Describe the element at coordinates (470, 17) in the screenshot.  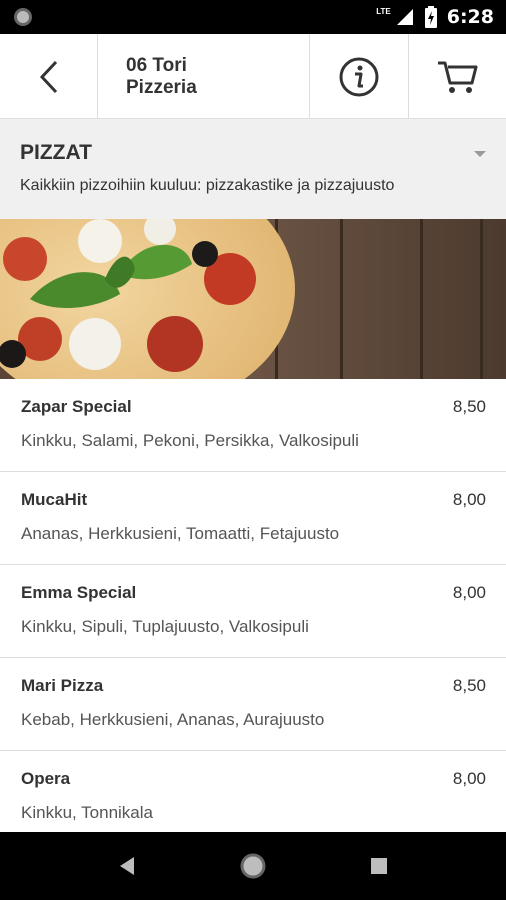
I see `clock: 6:28` at that location.